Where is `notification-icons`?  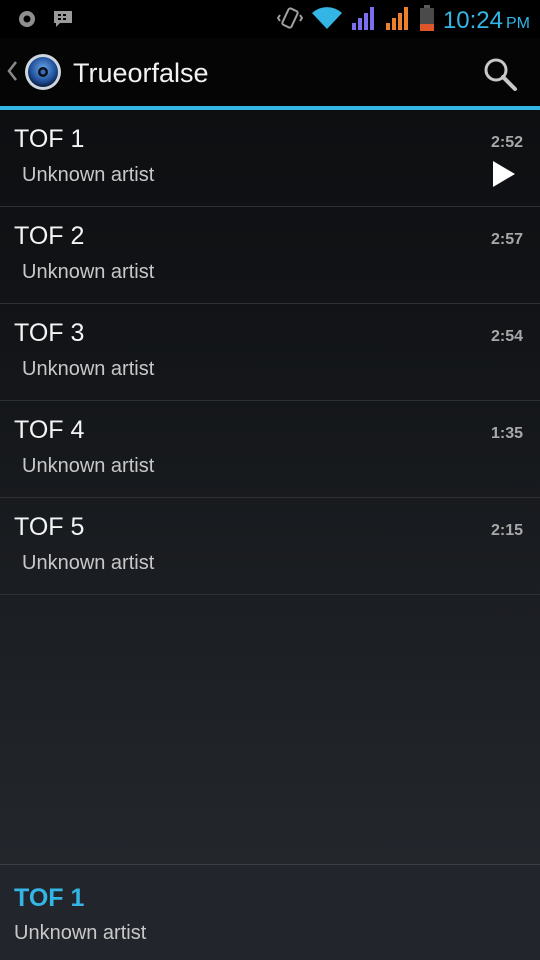
notification-icons is located at coordinates (46, 21).